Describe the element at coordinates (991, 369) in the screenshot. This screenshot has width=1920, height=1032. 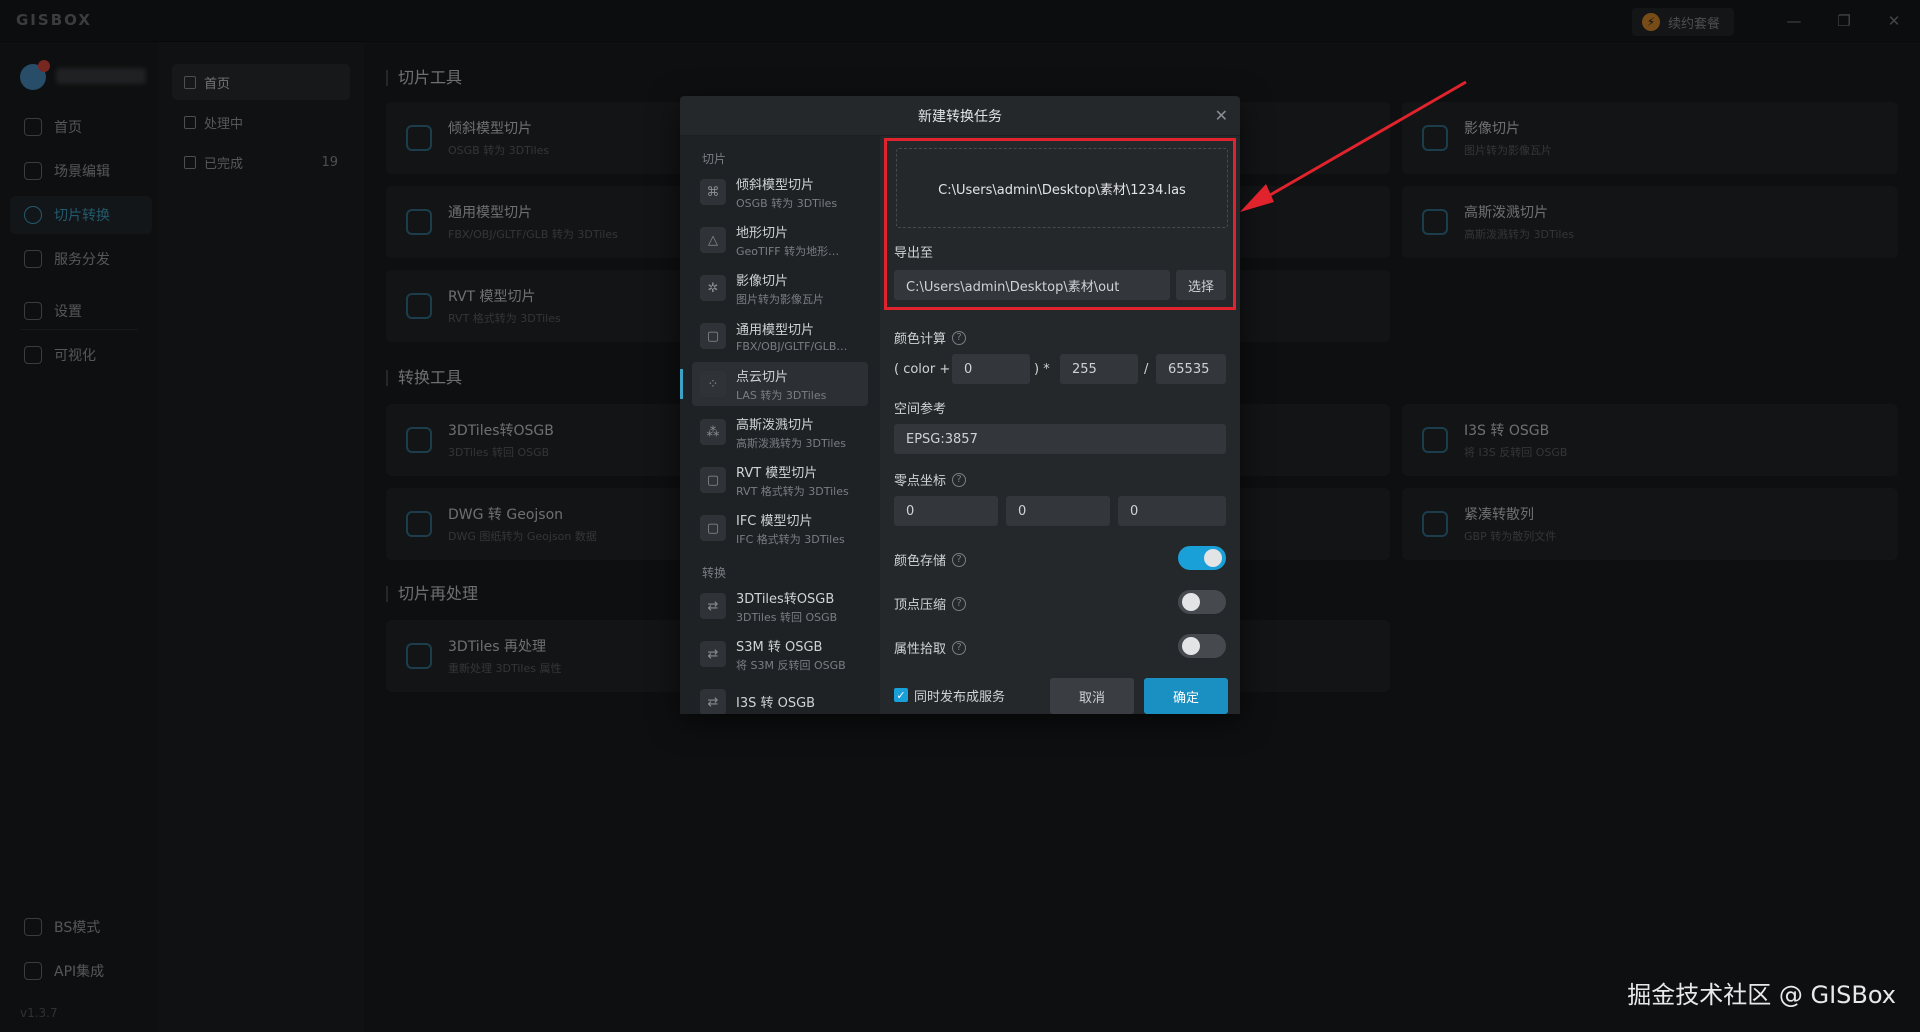
I see `color-add-input: 0` at that location.